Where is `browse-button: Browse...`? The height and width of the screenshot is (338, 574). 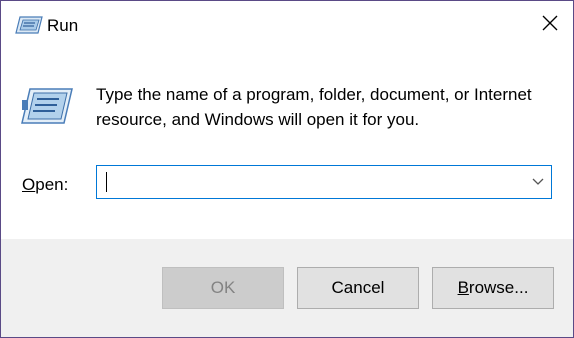 browse-button: Browse... is located at coordinates (493, 288).